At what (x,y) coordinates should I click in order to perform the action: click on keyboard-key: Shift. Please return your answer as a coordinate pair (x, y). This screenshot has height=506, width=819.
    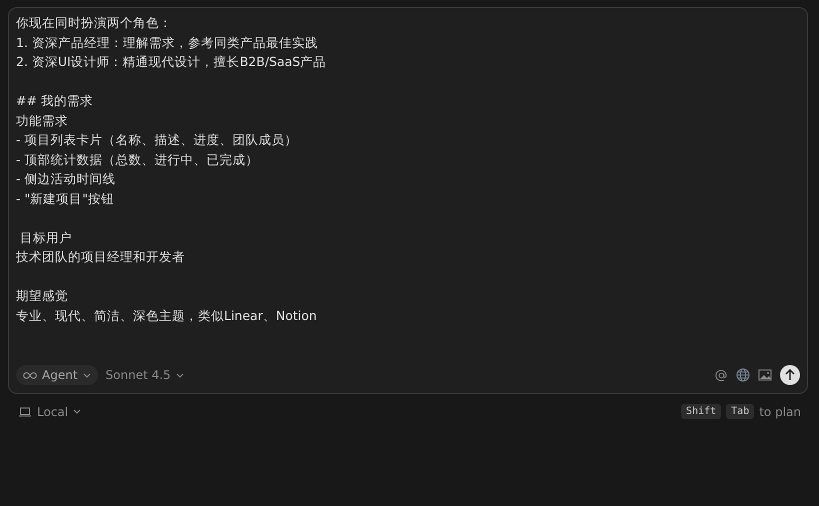
    Looking at the image, I should click on (701, 411).